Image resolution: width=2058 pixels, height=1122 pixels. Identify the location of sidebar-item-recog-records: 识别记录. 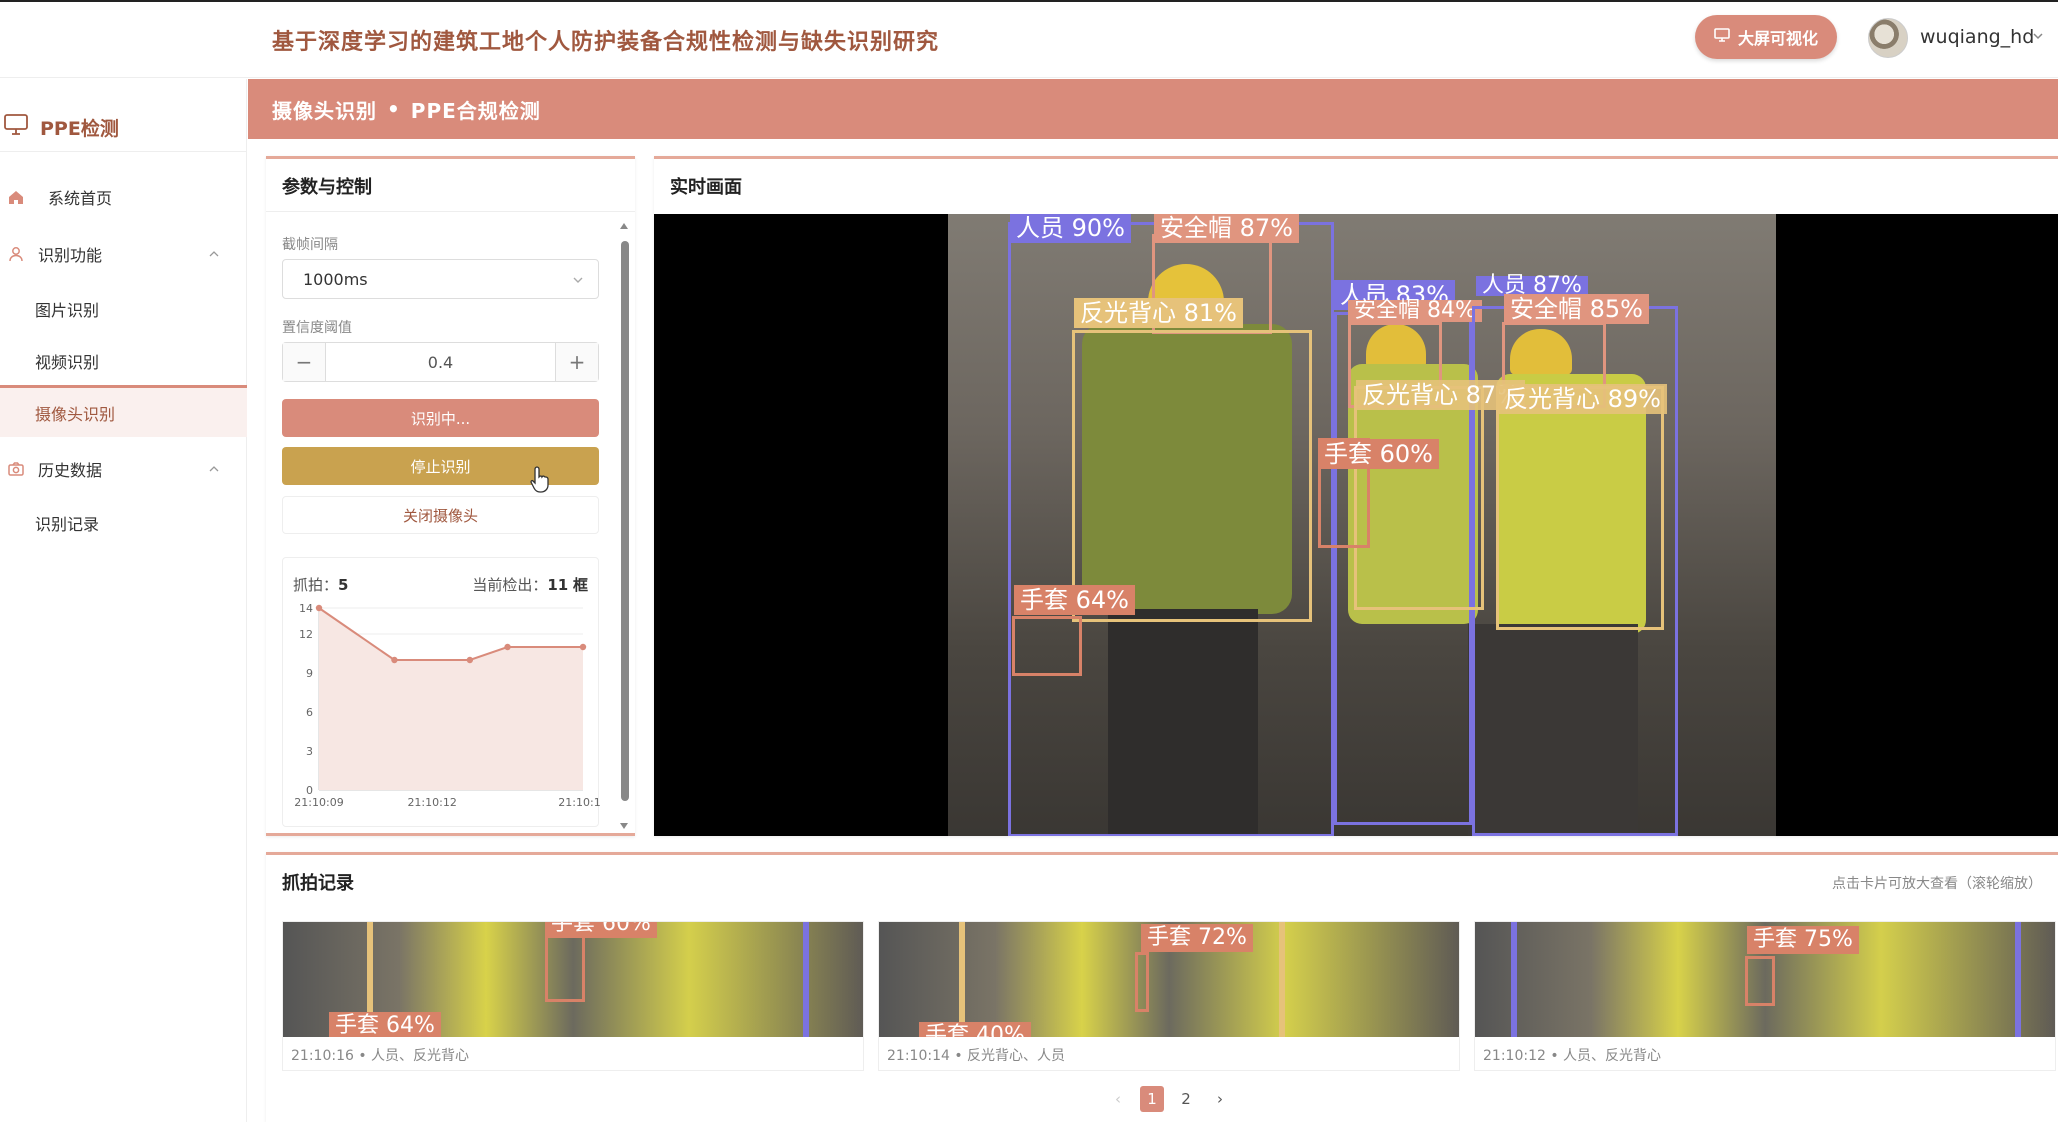
(123, 523).